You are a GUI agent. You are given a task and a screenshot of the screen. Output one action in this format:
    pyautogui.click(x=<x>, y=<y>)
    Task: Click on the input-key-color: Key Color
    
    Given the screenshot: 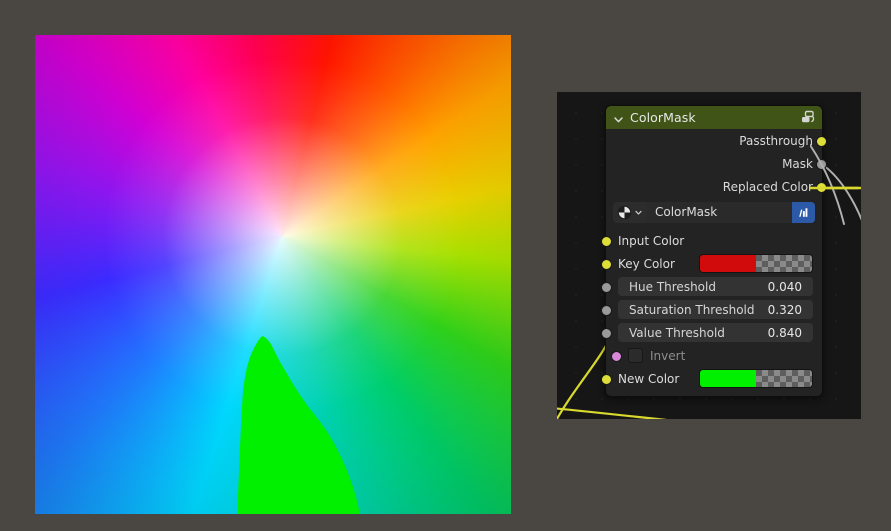 What is the action you would take?
    pyautogui.click(x=711, y=263)
    